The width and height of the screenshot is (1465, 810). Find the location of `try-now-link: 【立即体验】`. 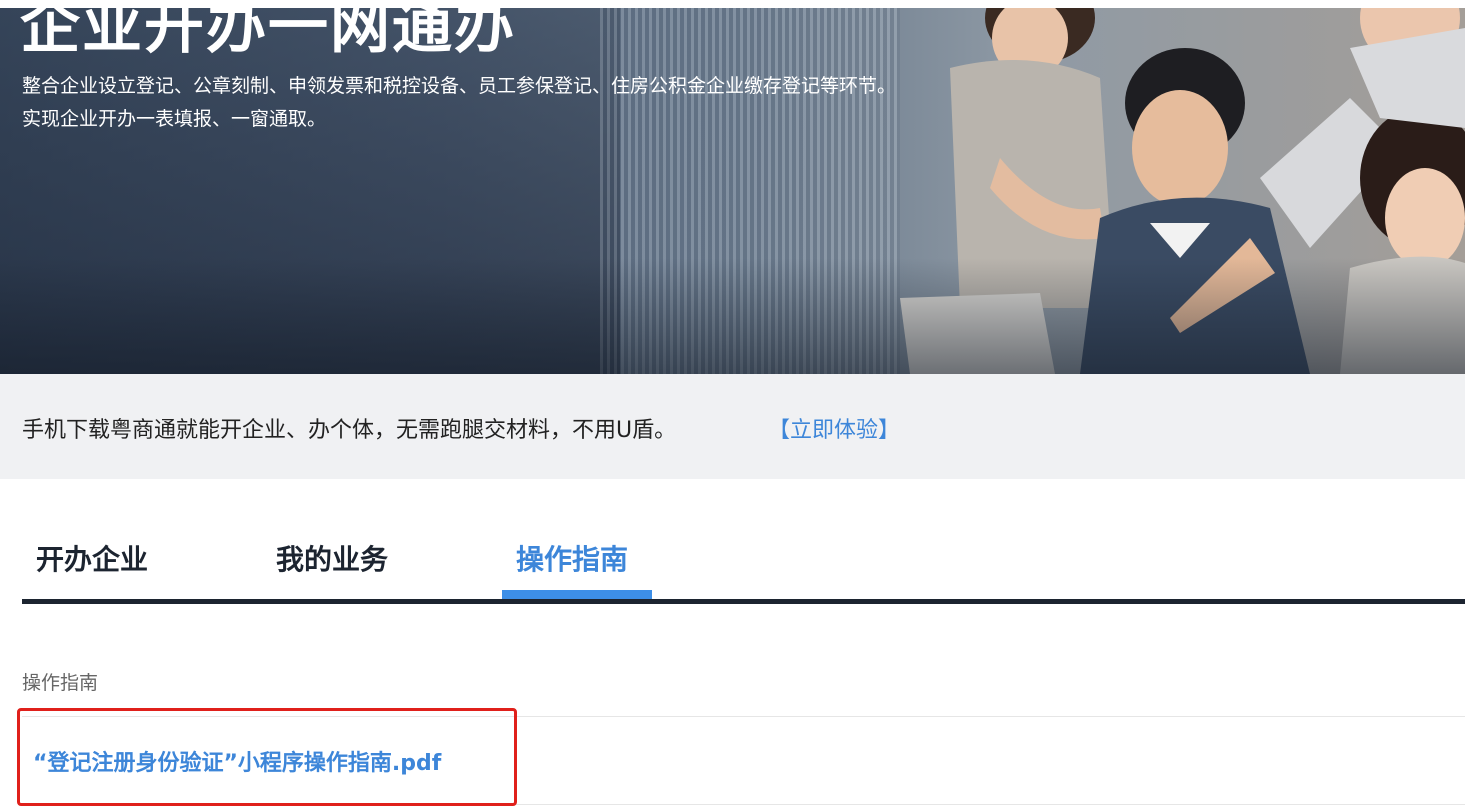

try-now-link: 【立即体验】 is located at coordinates (834, 428).